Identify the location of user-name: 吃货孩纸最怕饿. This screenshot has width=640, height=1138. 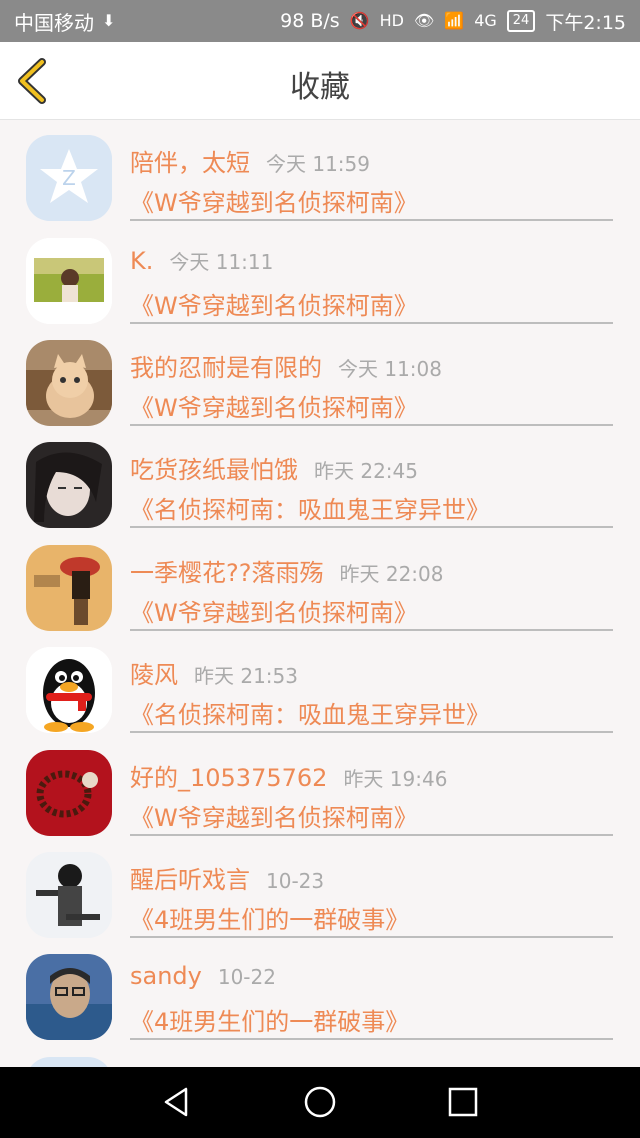
(214, 470).